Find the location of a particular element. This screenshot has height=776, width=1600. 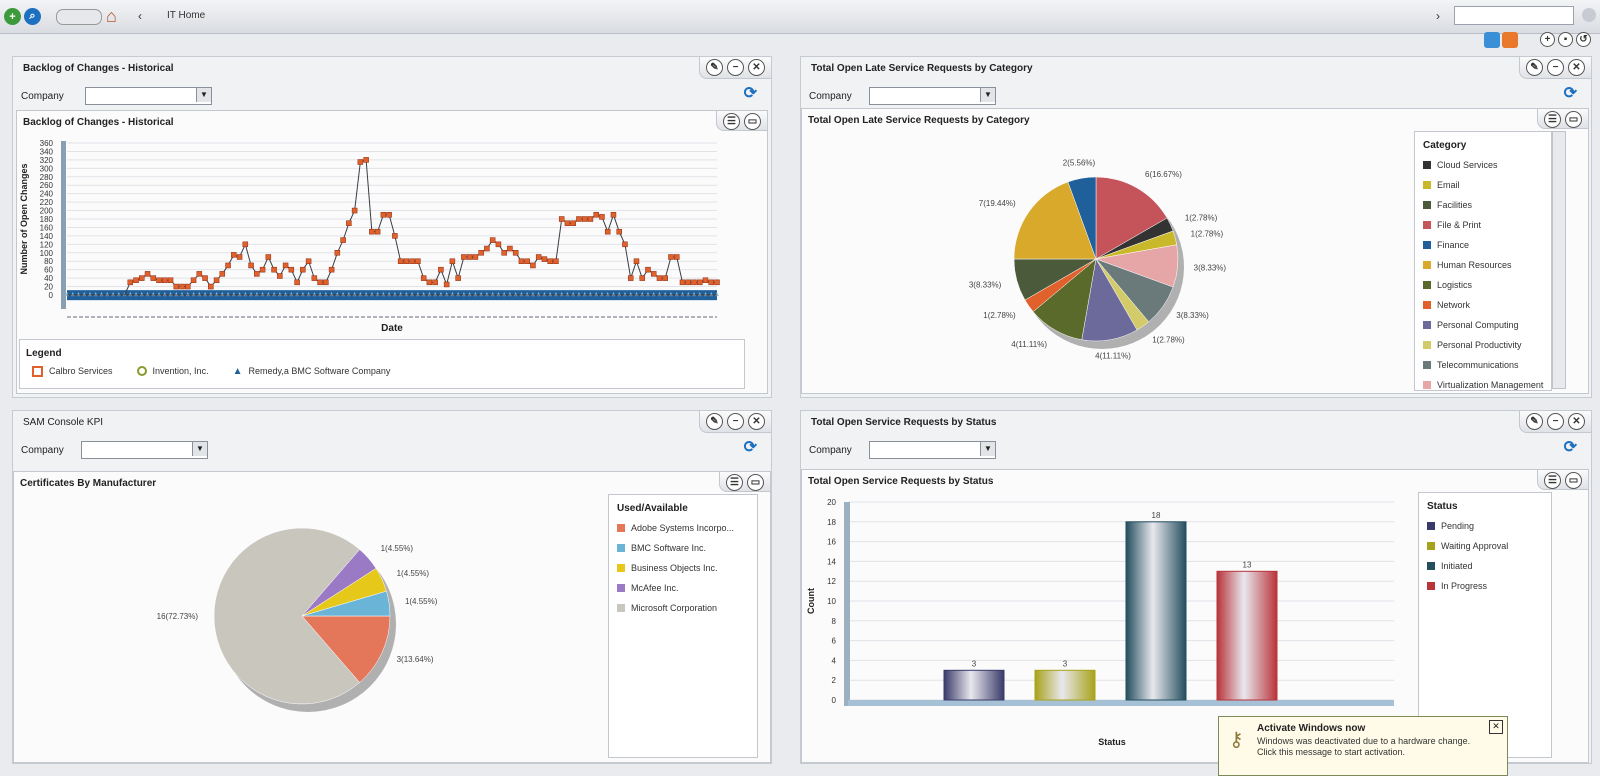

legend-item-label: BMC Software Inc. is located at coordinates (669, 548).